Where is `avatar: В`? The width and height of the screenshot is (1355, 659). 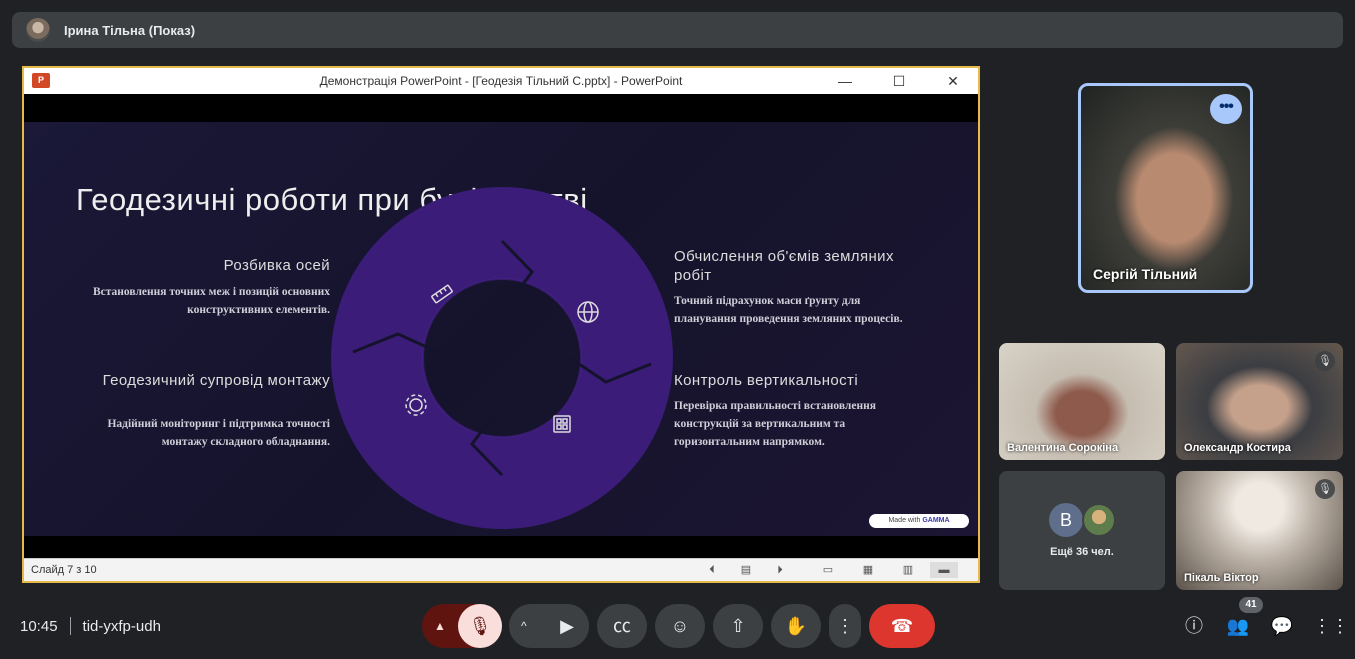
avatar: В is located at coordinates (1066, 520).